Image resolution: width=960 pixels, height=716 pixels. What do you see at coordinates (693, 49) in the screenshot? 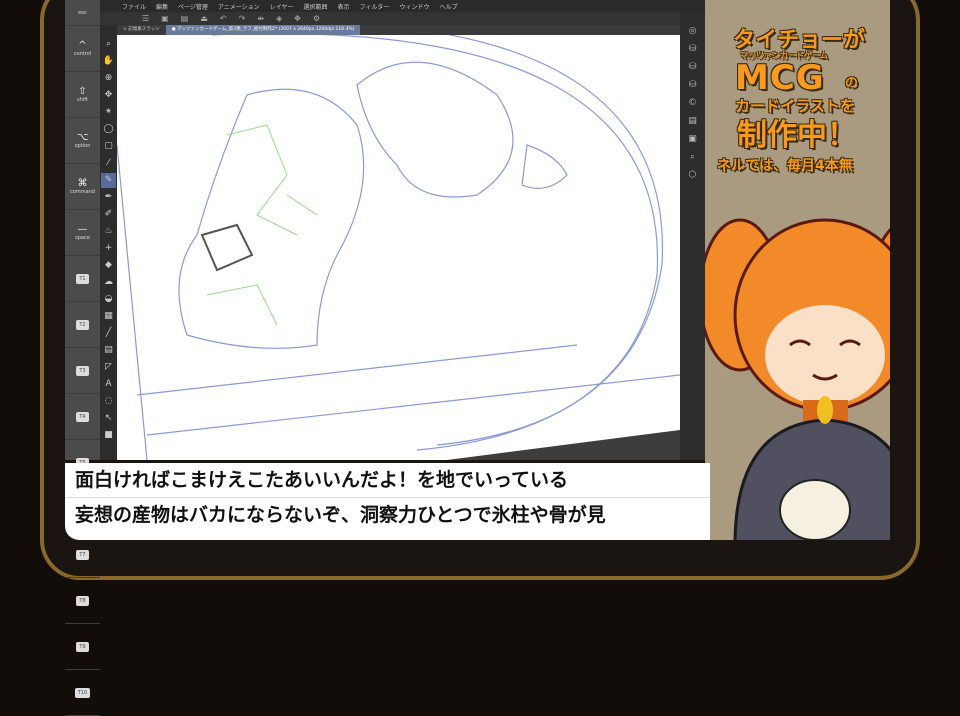
I see `layer-icon-1: ⛁` at bounding box center [693, 49].